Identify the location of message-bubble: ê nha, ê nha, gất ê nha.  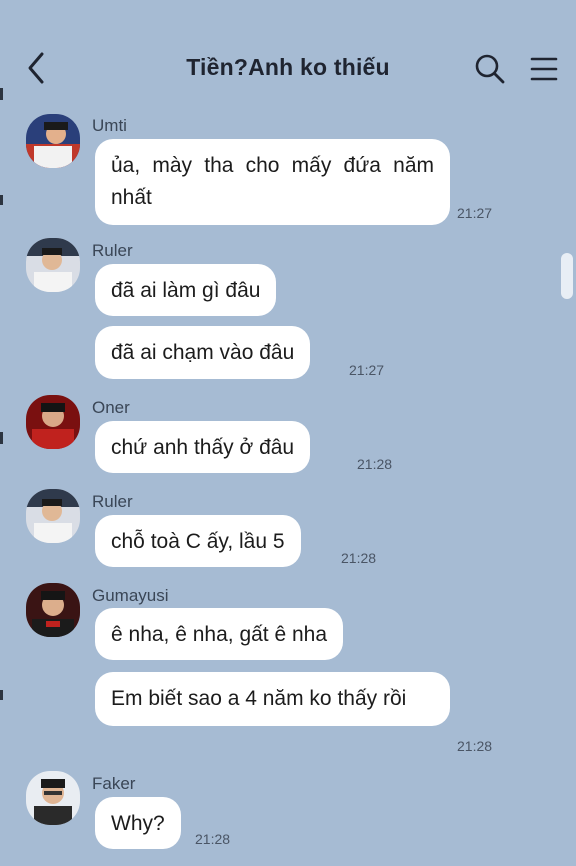
(219, 634).